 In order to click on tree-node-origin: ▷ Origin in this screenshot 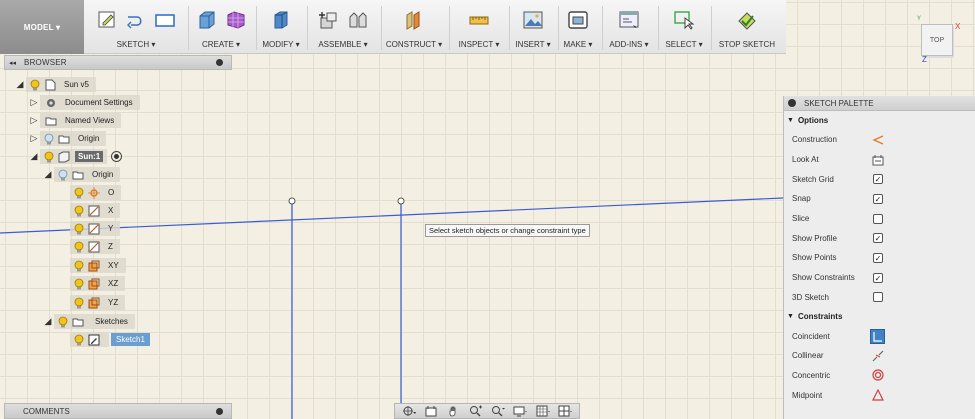, I will do `click(67, 138)`.